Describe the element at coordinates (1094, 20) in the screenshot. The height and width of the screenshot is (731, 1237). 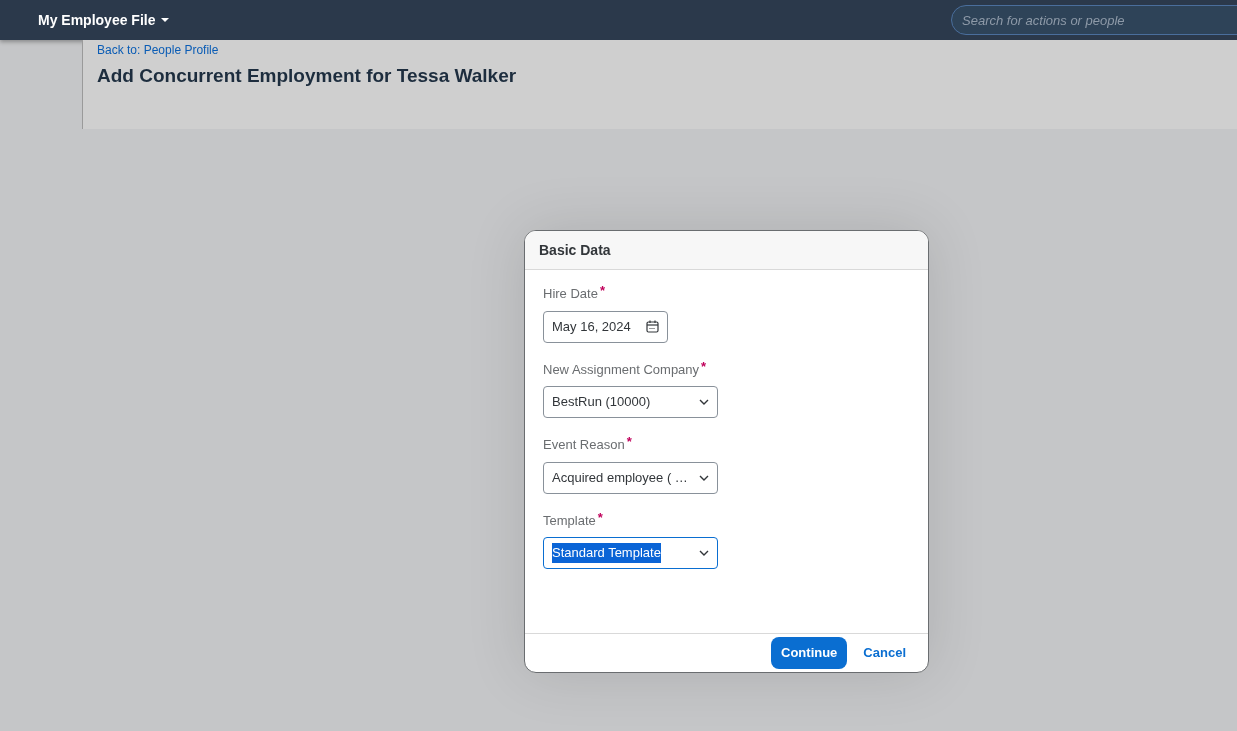
I see `search-field: Search for actions or people` at that location.